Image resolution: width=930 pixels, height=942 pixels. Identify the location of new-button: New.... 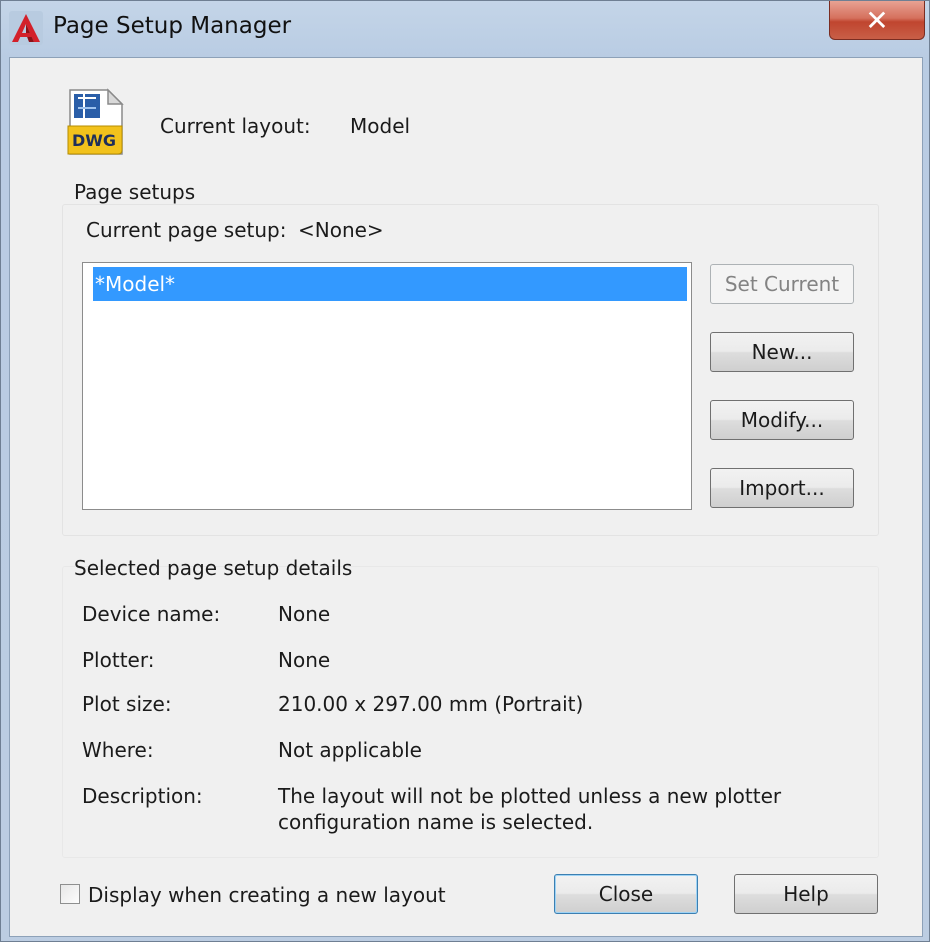
(782, 352).